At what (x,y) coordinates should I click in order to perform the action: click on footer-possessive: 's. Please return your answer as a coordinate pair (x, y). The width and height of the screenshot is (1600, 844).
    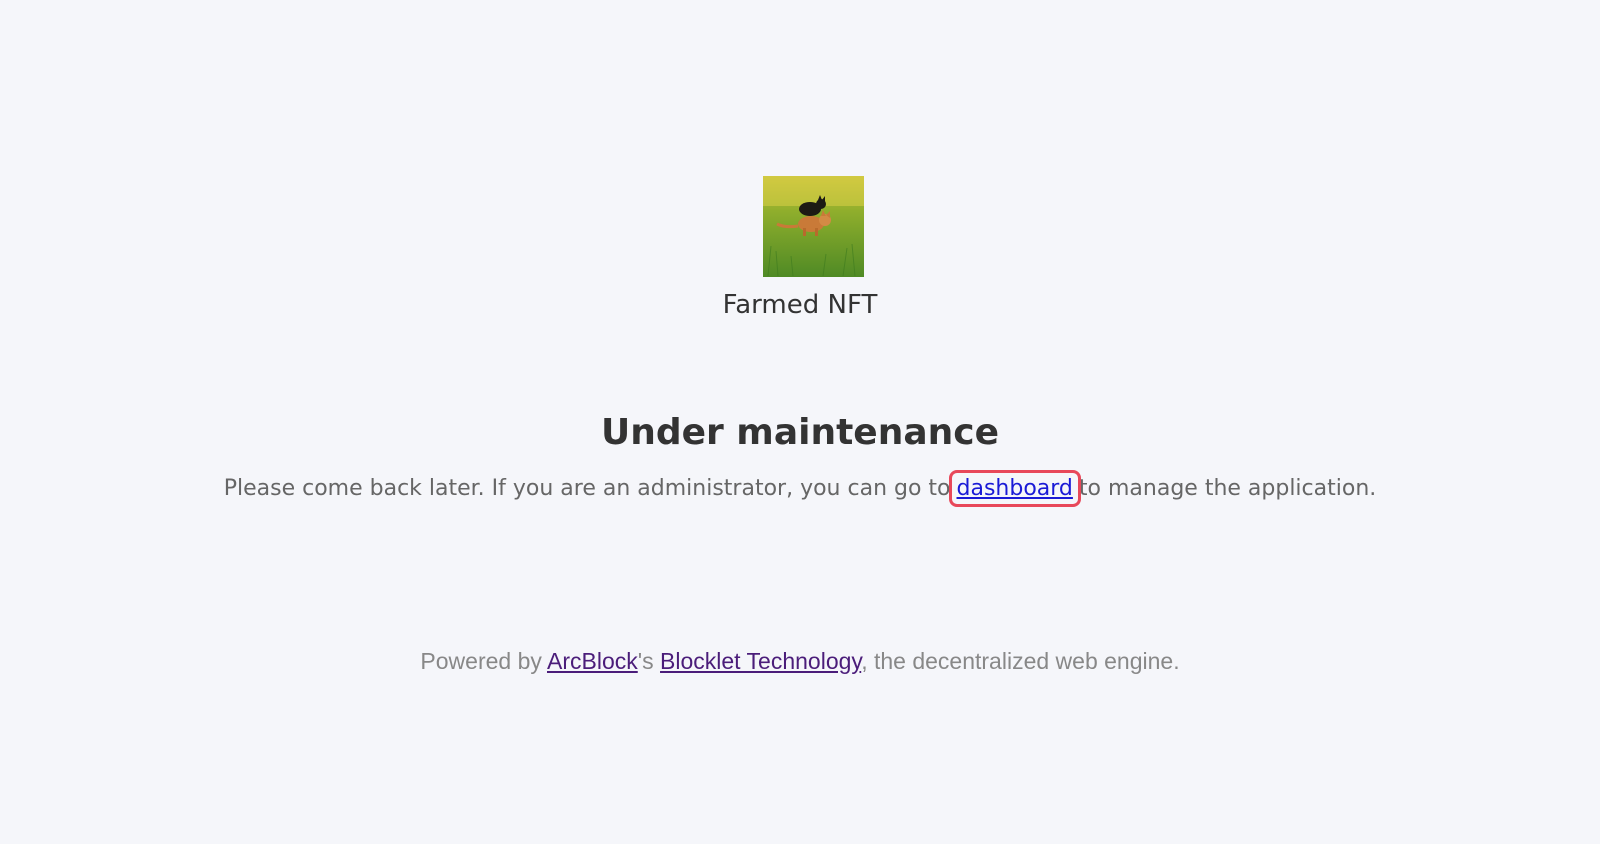
    Looking at the image, I should click on (649, 661).